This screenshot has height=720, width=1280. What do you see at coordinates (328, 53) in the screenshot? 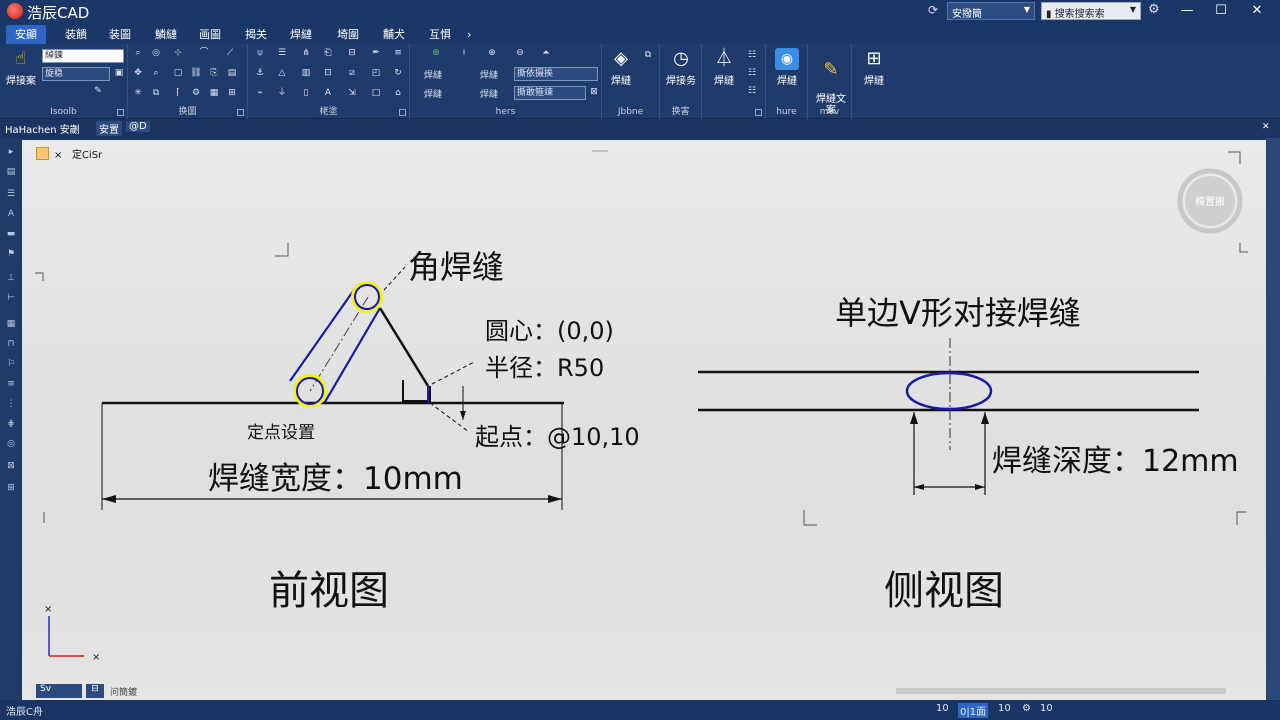
I see `copy-icon: ⎗` at bounding box center [328, 53].